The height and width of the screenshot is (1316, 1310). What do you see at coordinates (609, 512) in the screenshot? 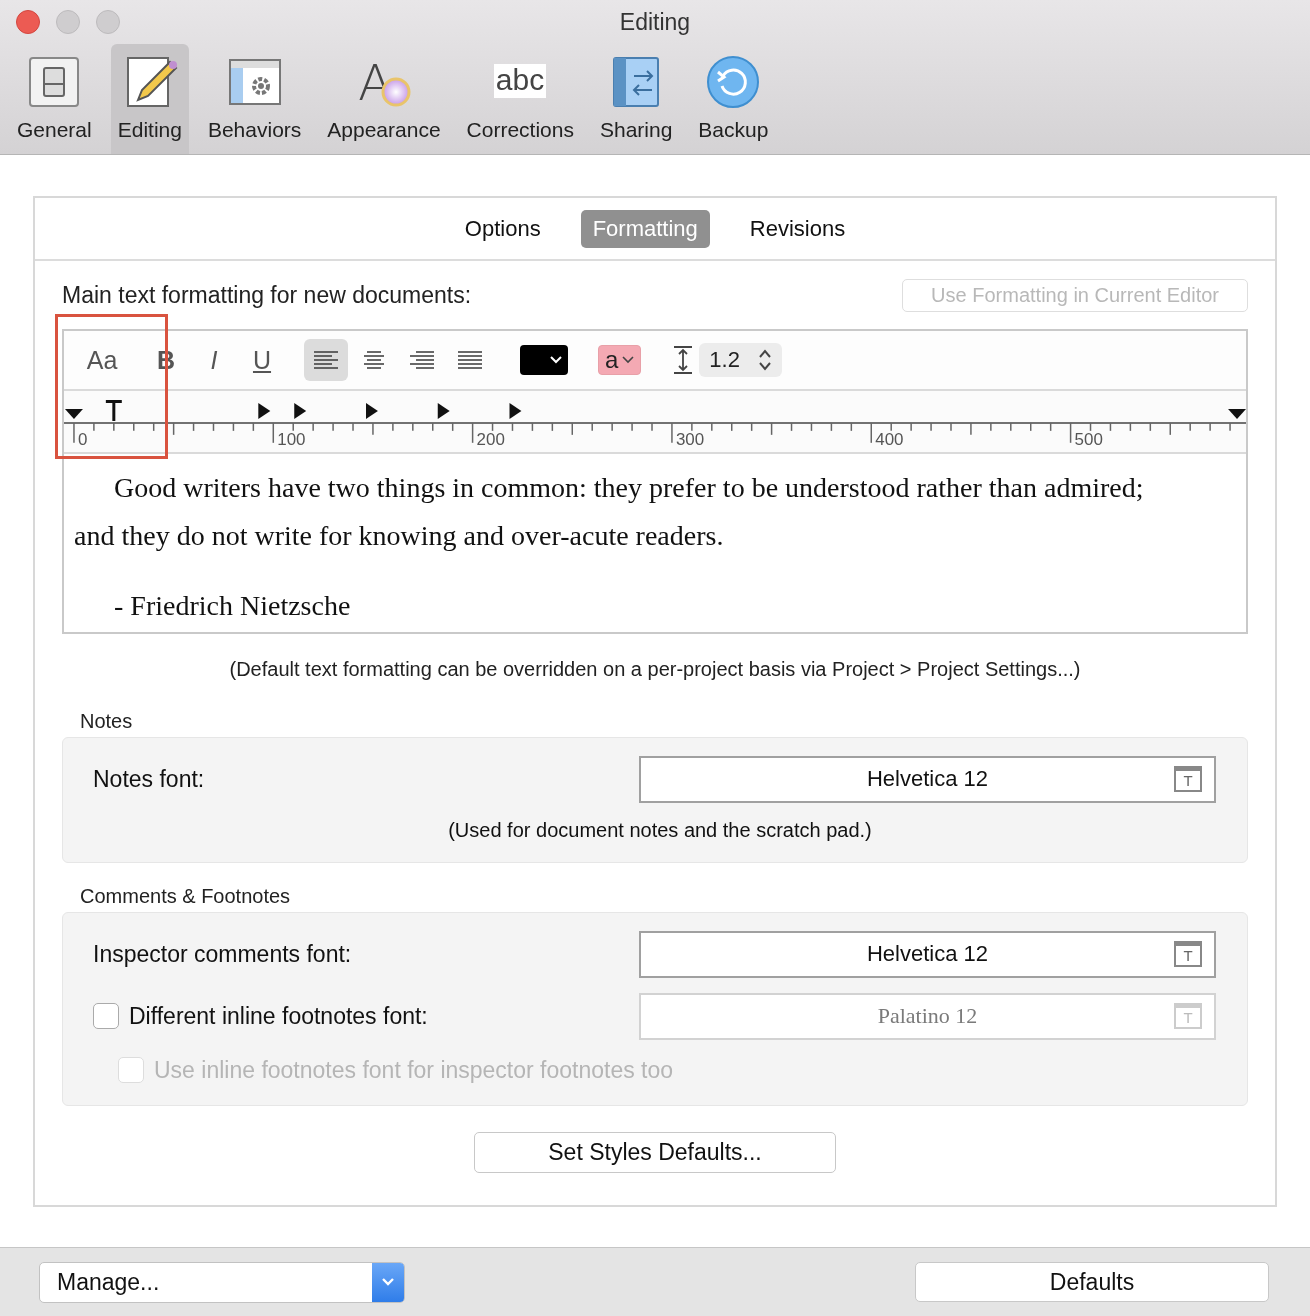
I see `preview-text: Good writers have two things in common: they prefer to be understood rather than admired; and they do not write for knowing and over-acute readers.` at bounding box center [609, 512].